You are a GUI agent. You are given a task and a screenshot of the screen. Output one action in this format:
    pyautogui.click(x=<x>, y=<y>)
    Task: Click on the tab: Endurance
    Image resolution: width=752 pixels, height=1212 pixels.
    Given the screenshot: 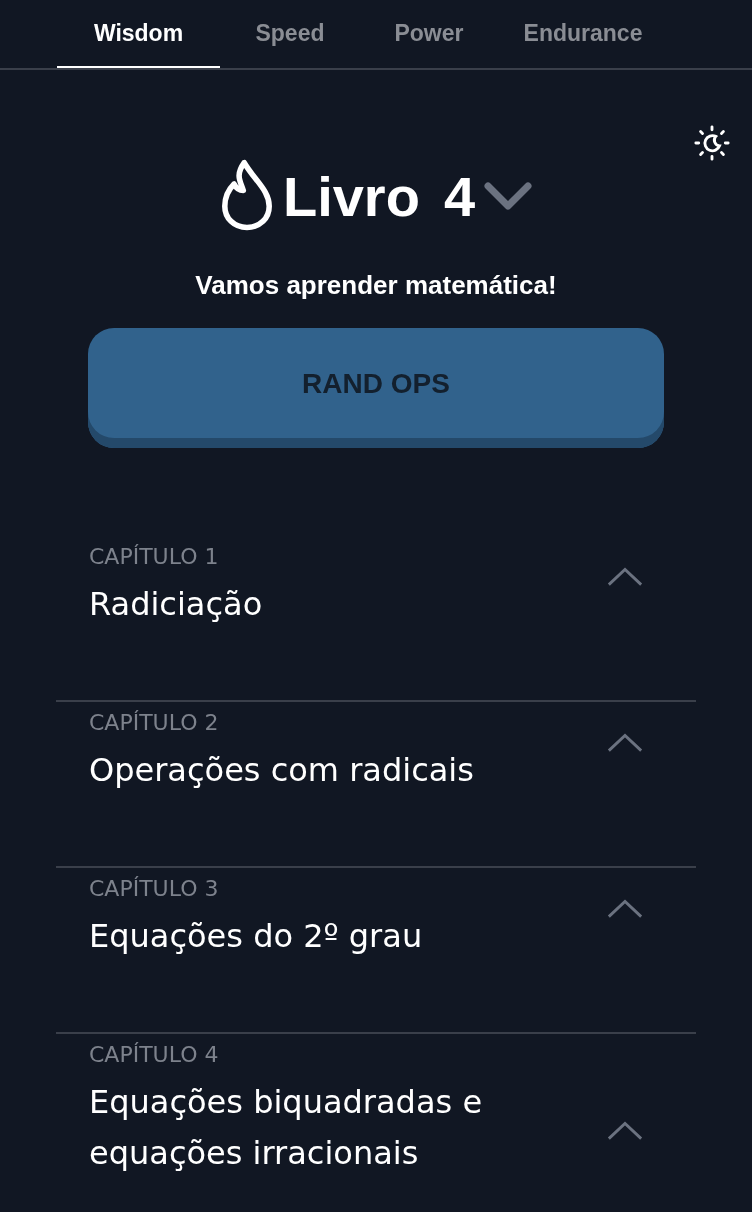 What is the action you would take?
    pyautogui.click(x=583, y=34)
    